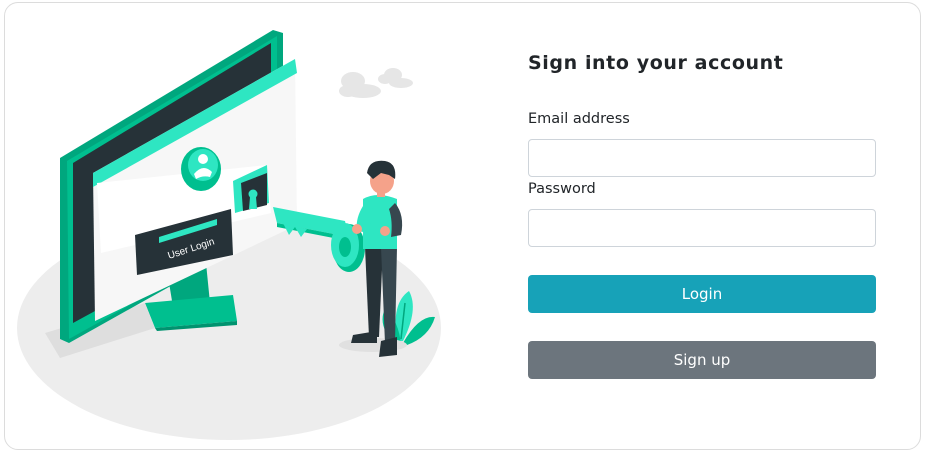 The width and height of the screenshot is (937, 475). I want to click on email-input, so click(702, 158).